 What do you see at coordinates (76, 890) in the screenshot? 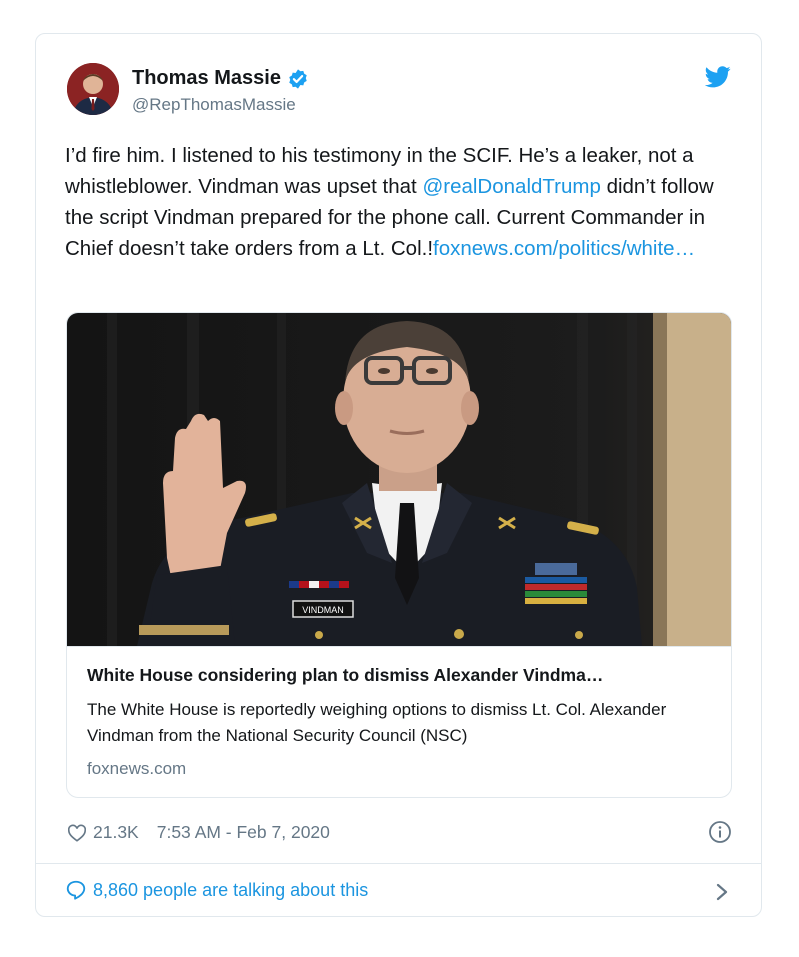
I see `speech-bubble-icon` at bounding box center [76, 890].